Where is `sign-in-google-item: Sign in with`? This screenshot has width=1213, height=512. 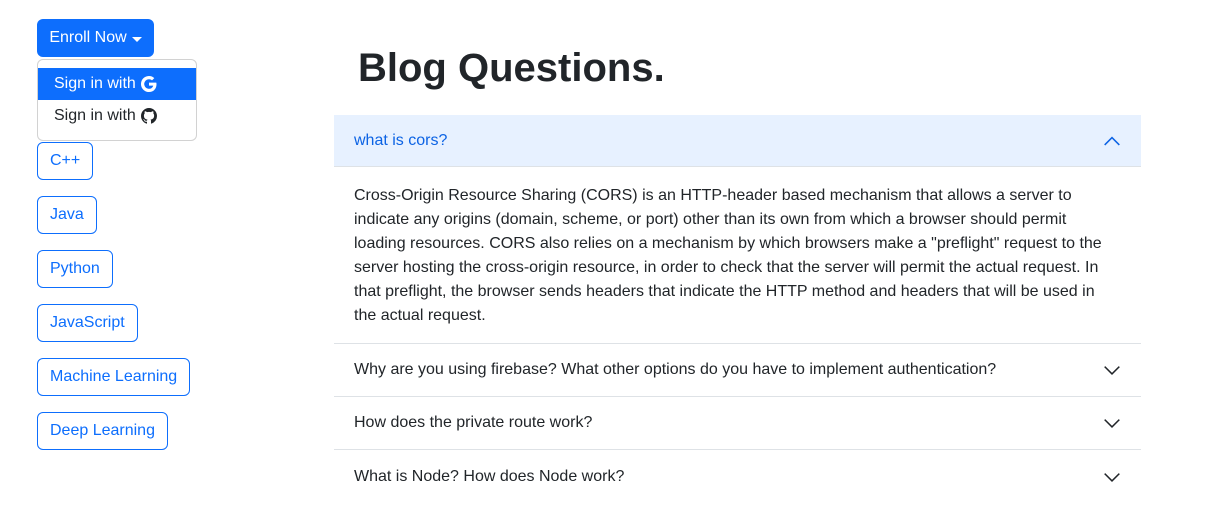
sign-in-google-item: Sign in with is located at coordinates (117, 84).